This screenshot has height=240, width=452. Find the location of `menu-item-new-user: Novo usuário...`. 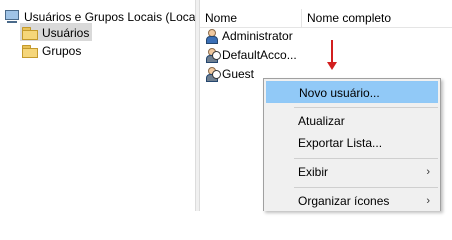

menu-item-new-user: Novo usuário... is located at coordinates (352, 92).